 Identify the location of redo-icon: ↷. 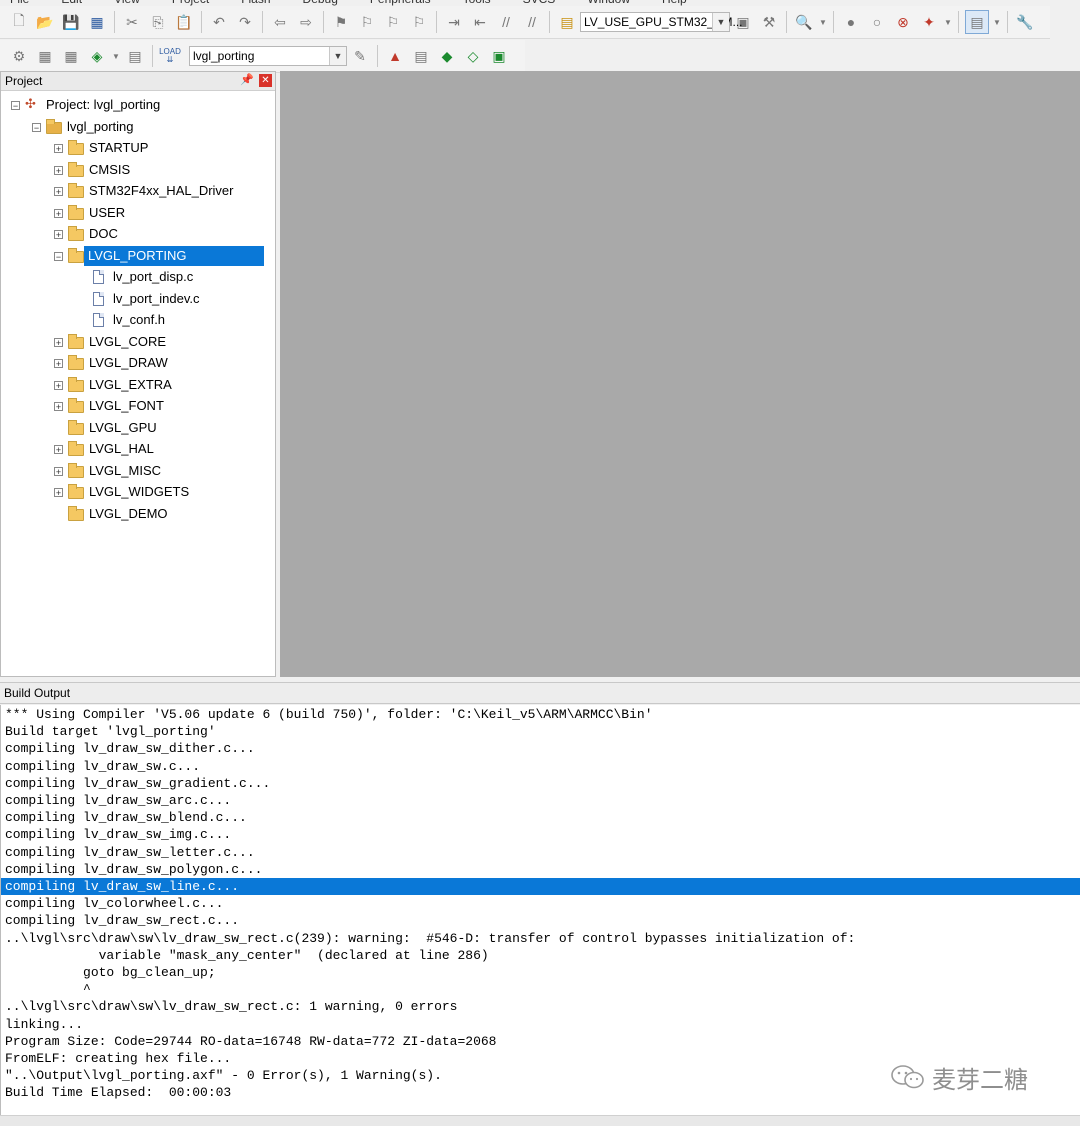
(245, 22).